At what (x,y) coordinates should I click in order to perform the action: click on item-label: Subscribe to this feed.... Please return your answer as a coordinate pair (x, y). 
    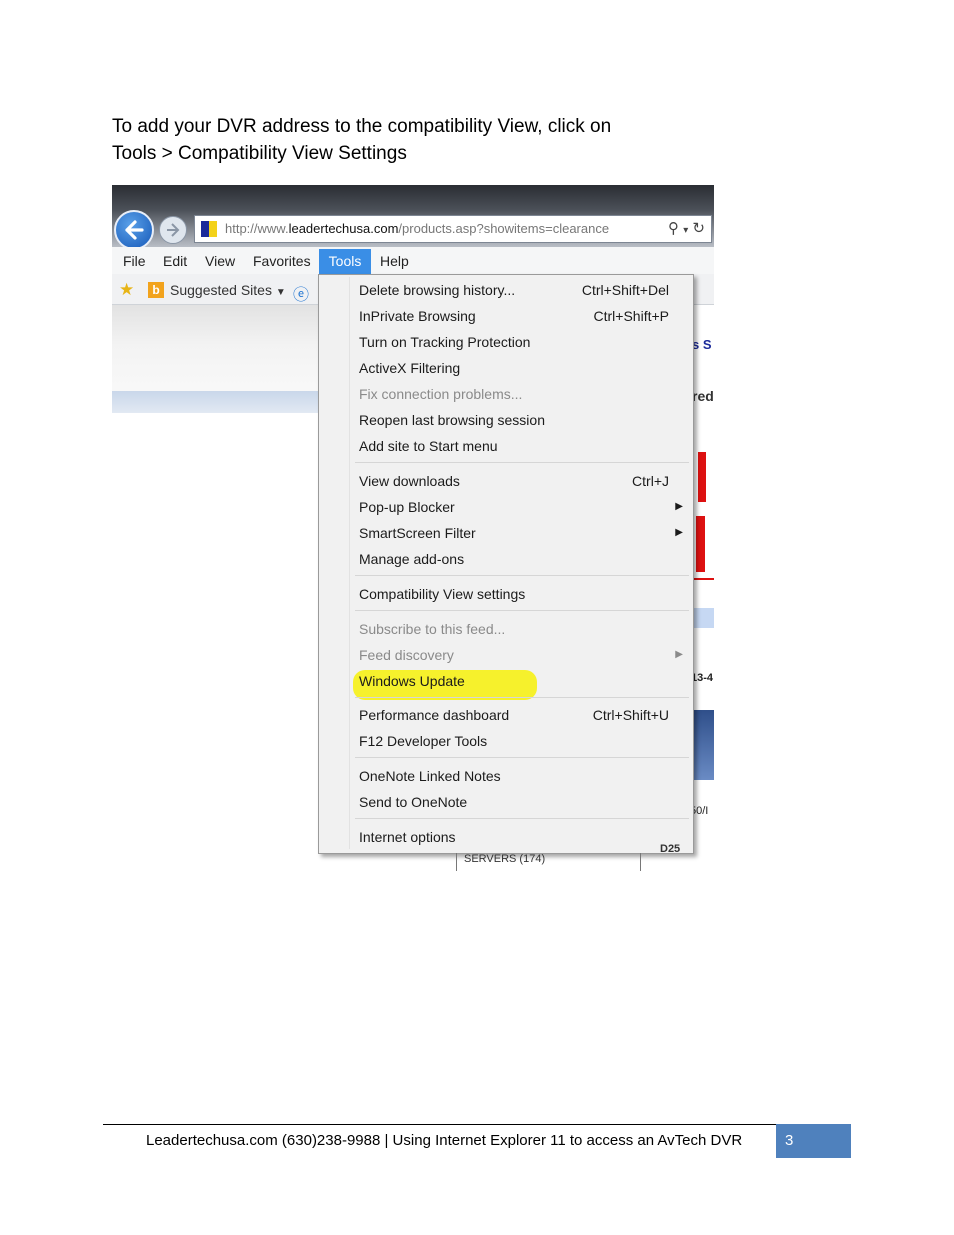
    Looking at the image, I should click on (432, 629).